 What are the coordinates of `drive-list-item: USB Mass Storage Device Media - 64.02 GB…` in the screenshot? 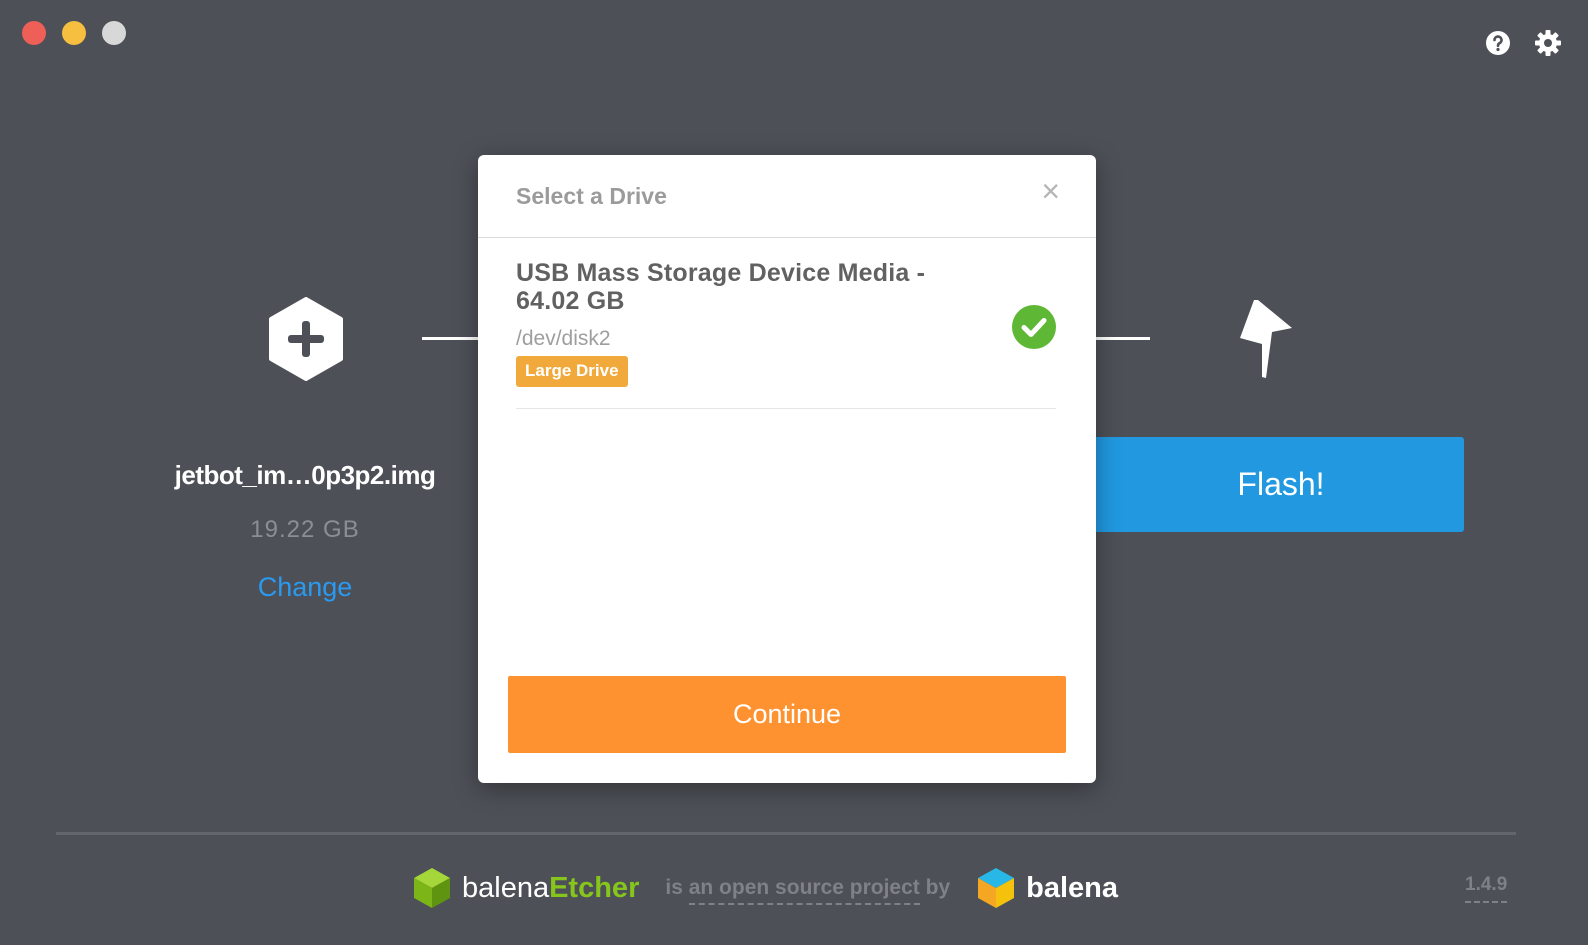 It's located at (786, 334).